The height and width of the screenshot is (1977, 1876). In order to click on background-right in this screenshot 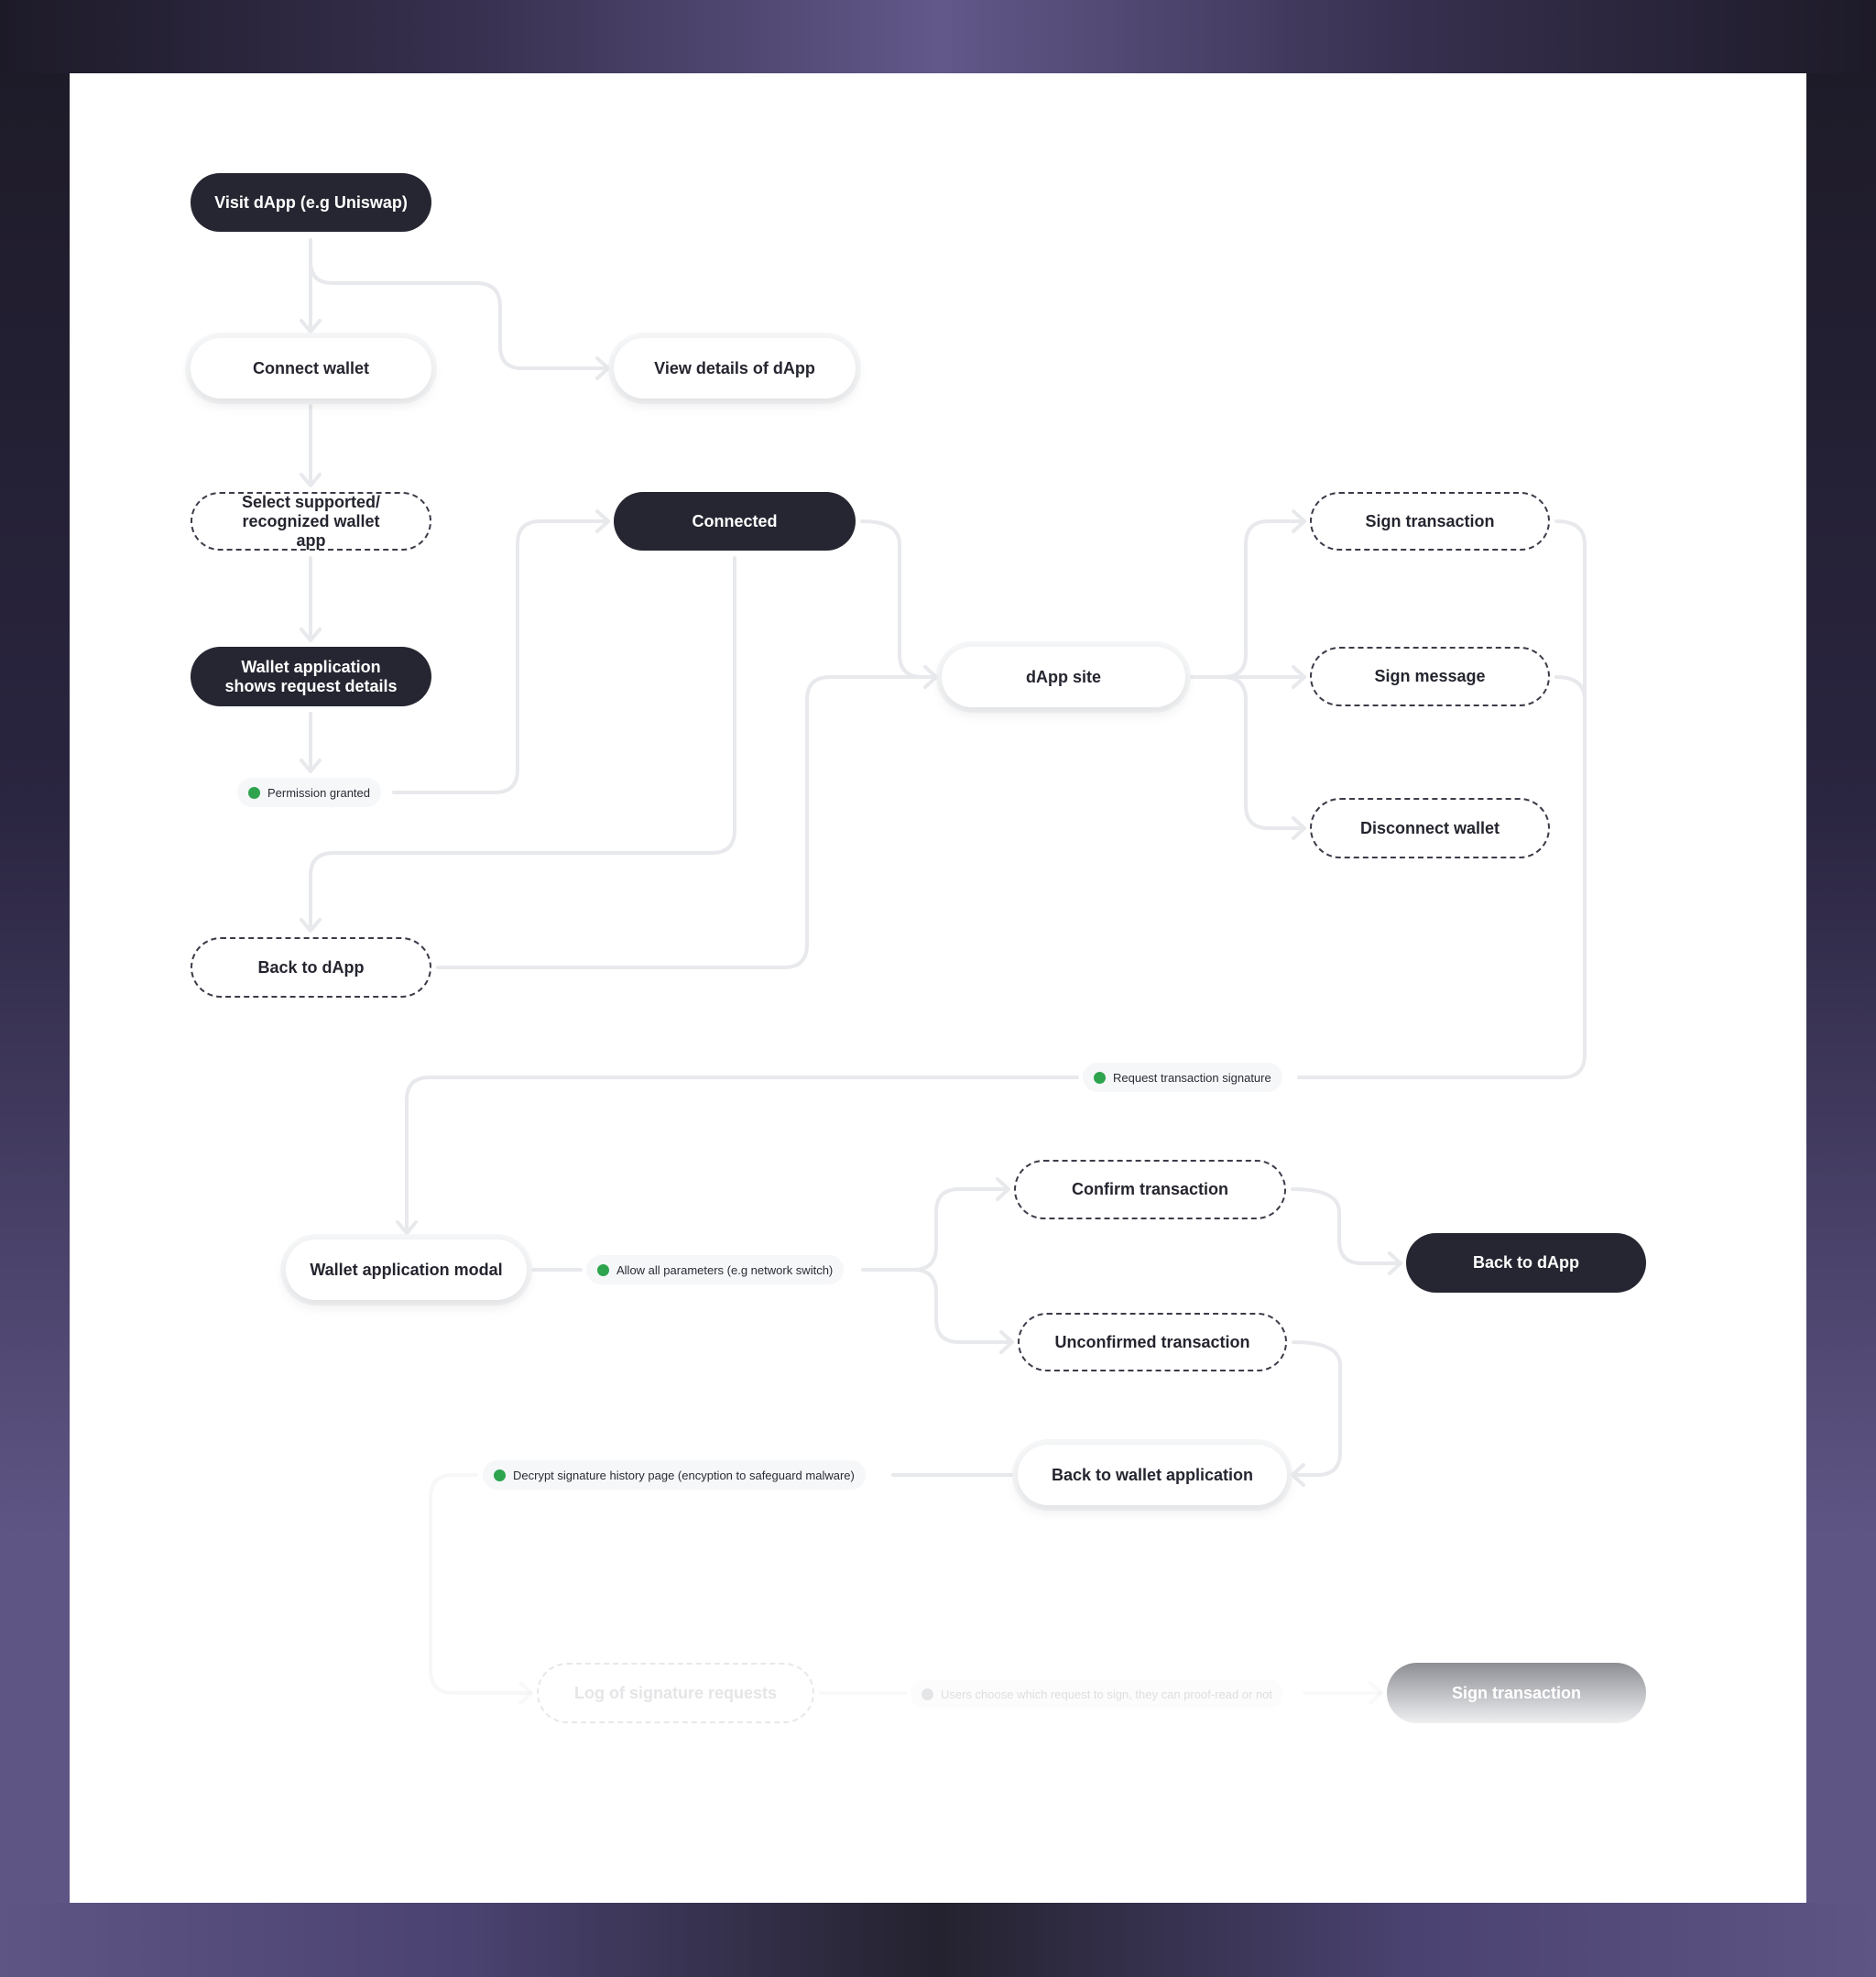, I will do `click(1841, 988)`.